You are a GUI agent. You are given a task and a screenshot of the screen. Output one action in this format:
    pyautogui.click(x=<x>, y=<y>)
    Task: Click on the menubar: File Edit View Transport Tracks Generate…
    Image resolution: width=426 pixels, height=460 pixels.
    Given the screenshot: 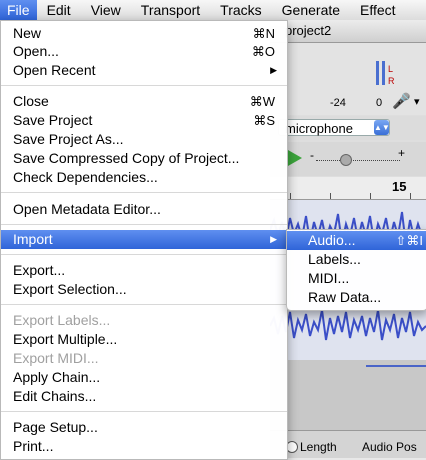 What is the action you would take?
    pyautogui.click(x=213, y=10)
    